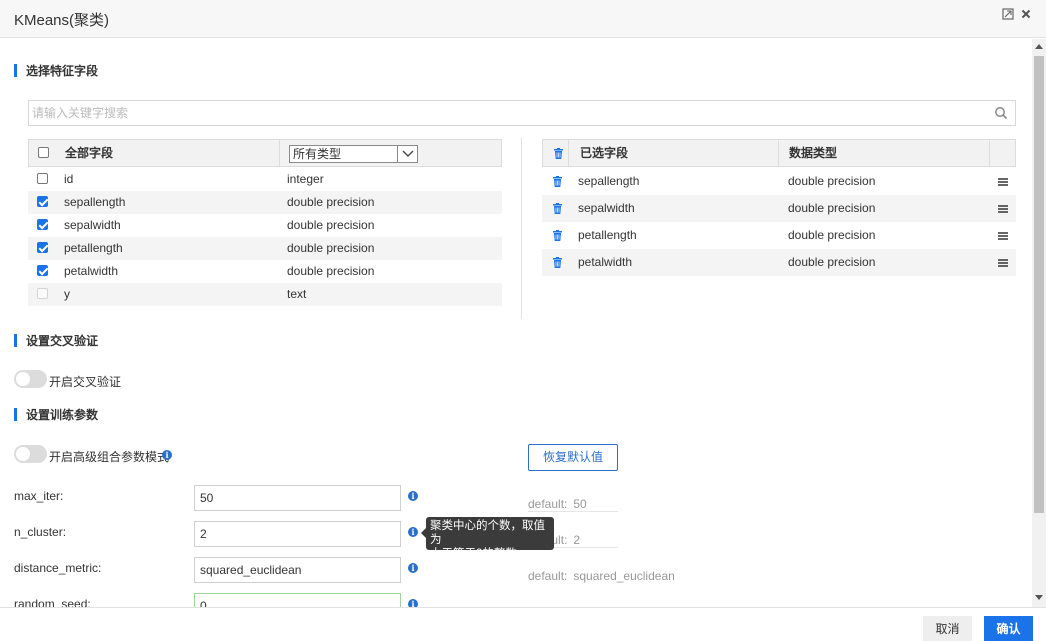 This screenshot has width=1046, height=641. What do you see at coordinates (353, 154) in the screenshot?
I see `type-filter-select: 所有类型` at bounding box center [353, 154].